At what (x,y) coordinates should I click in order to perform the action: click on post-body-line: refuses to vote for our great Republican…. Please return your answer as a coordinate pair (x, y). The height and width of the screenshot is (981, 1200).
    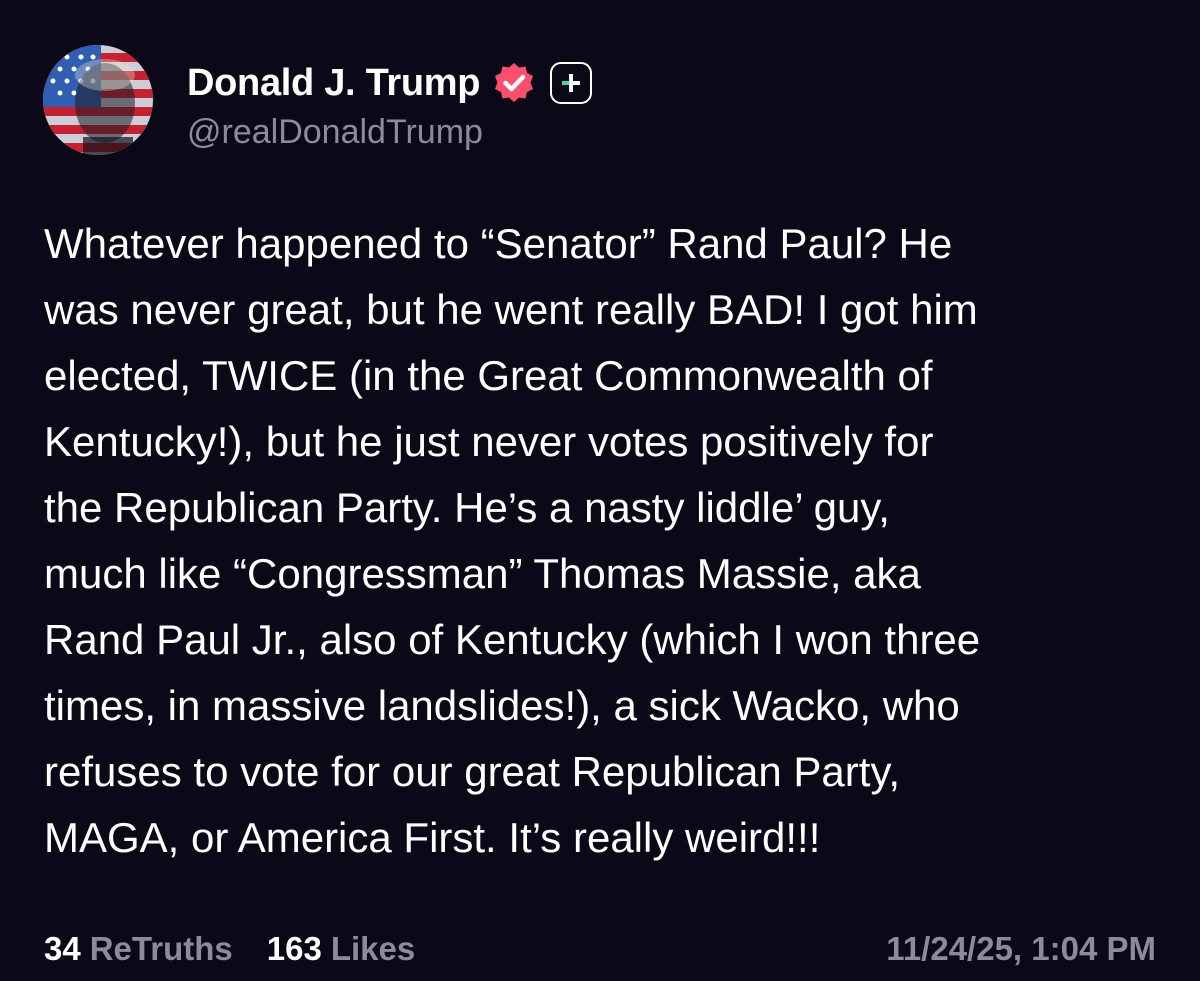
    Looking at the image, I should click on (472, 771).